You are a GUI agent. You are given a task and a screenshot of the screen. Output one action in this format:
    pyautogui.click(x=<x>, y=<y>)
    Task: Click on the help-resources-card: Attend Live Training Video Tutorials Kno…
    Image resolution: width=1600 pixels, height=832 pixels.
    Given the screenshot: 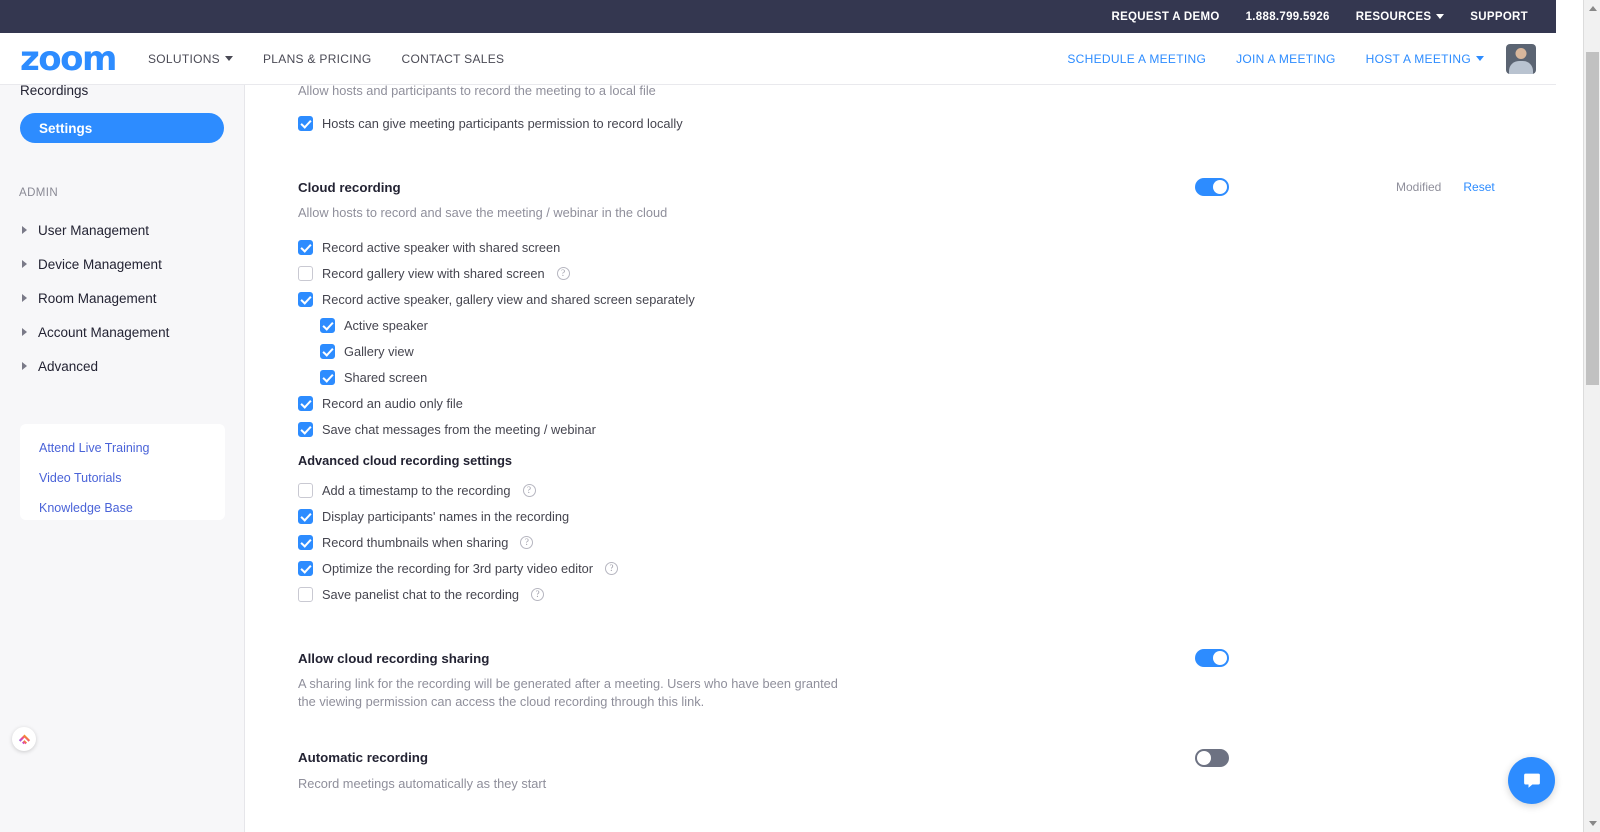 What is the action you would take?
    pyautogui.click(x=122, y=472)
    